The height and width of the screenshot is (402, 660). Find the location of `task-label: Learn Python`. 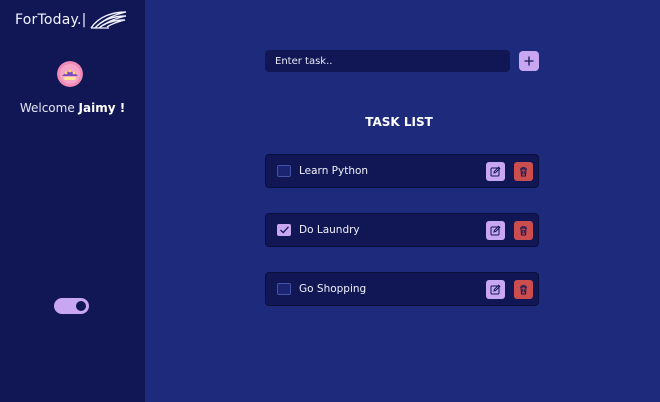

task-label: Learn Python is located at coordinates (334, 171).